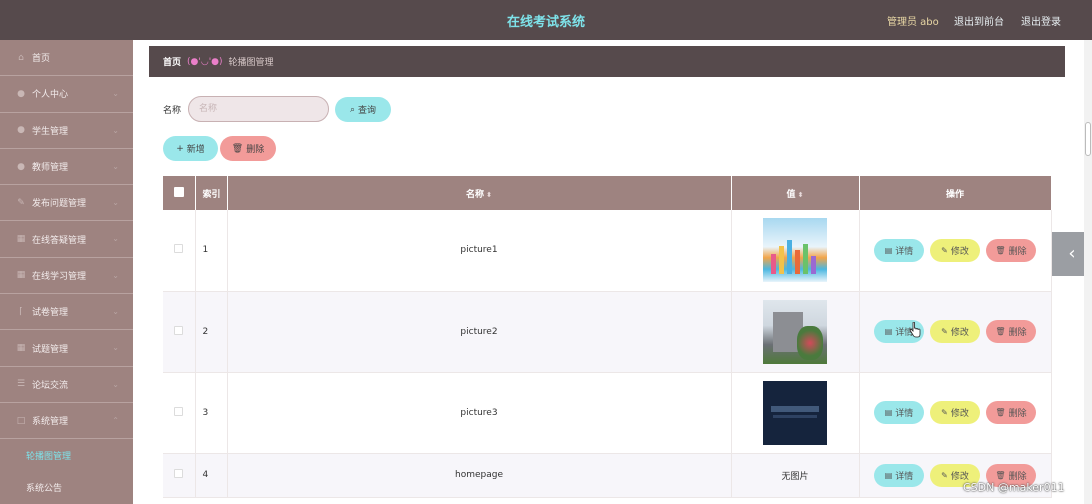 This screenshot has width=1092, height=504. Describe the element at coordinates (211, 475) in the screenshot. I see `row-index: 4` at that location.